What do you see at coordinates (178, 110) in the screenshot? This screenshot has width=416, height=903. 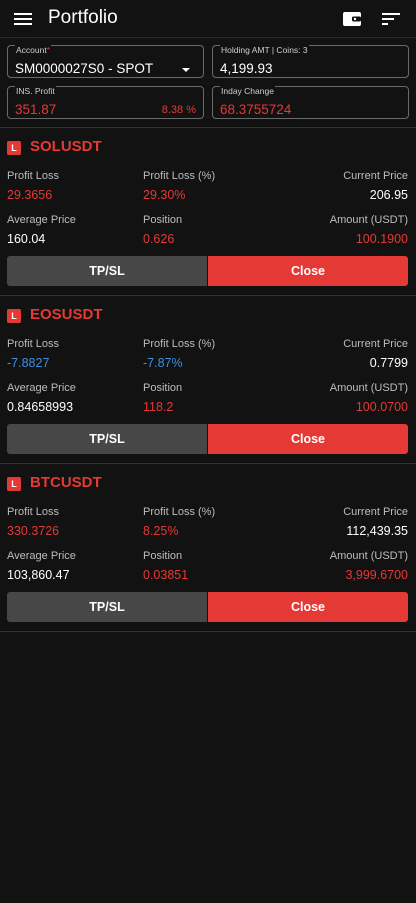 I see `ins-profit-percent: 8.38 %` at bounding box center [178, 110].